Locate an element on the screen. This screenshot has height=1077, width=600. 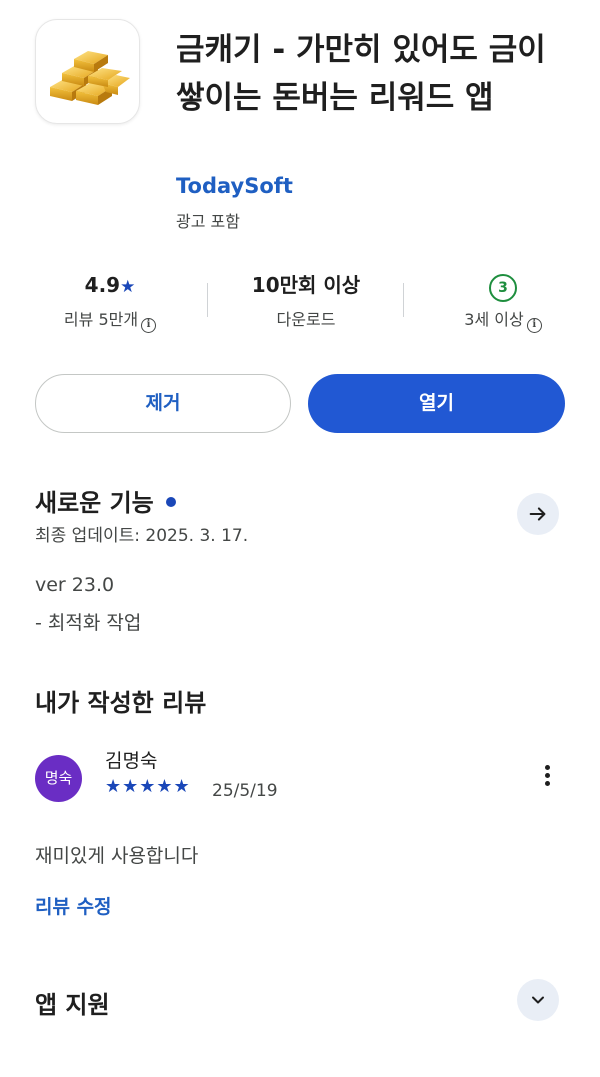
age-rating-badge: 3 is located at coordinates (503, 288).